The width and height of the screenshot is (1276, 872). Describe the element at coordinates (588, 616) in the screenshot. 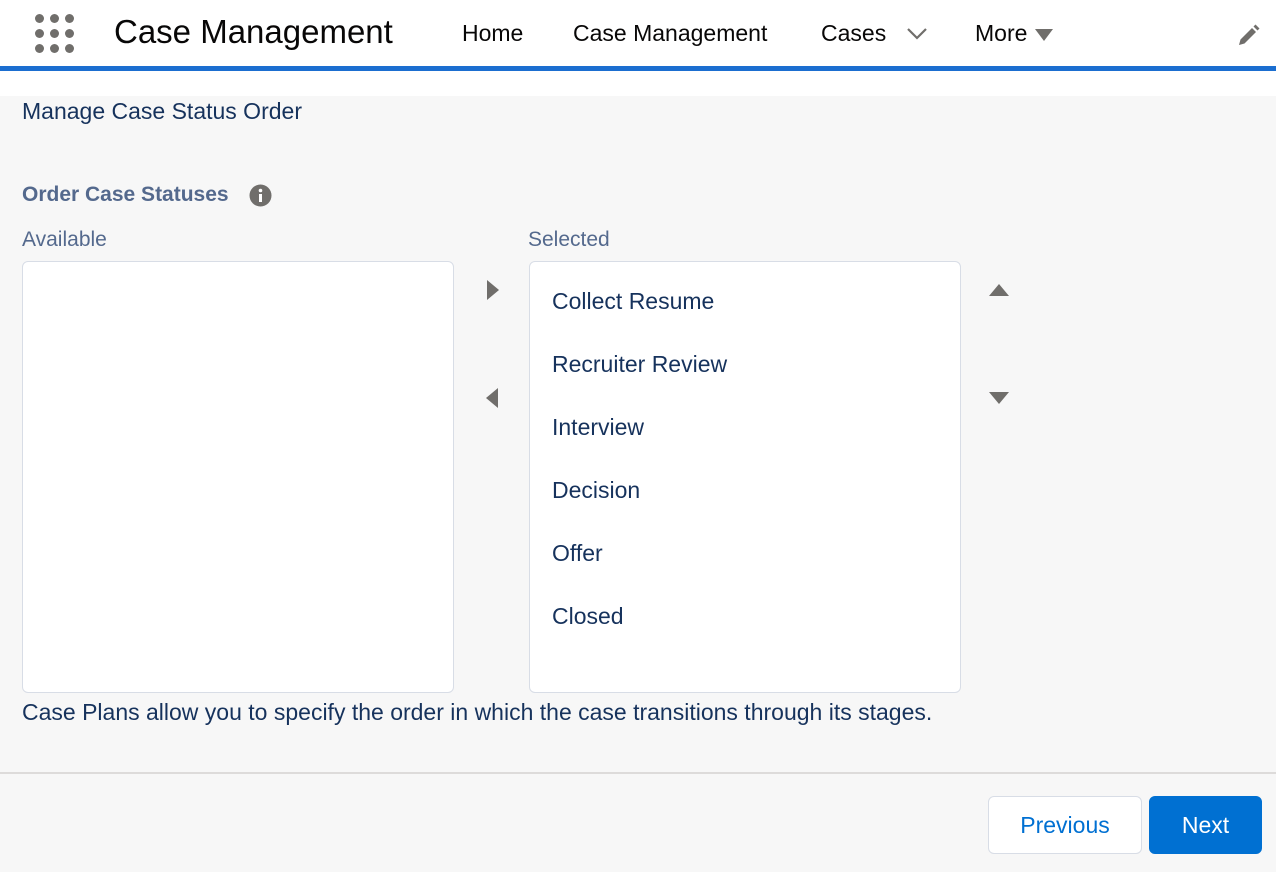

I see `list-item: Closed` at that location.